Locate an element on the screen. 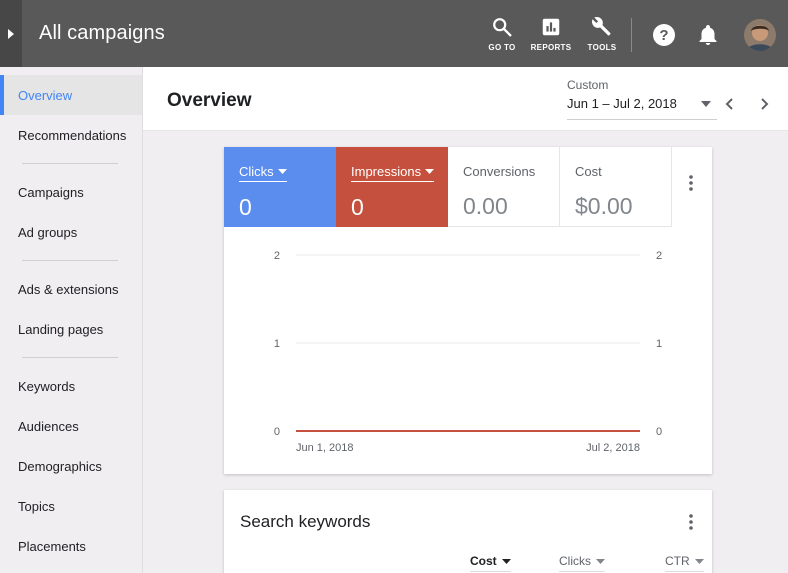 The height and width of the screenshot is (573, 788). chevron-right-icon is located at coordinates (11, 33).